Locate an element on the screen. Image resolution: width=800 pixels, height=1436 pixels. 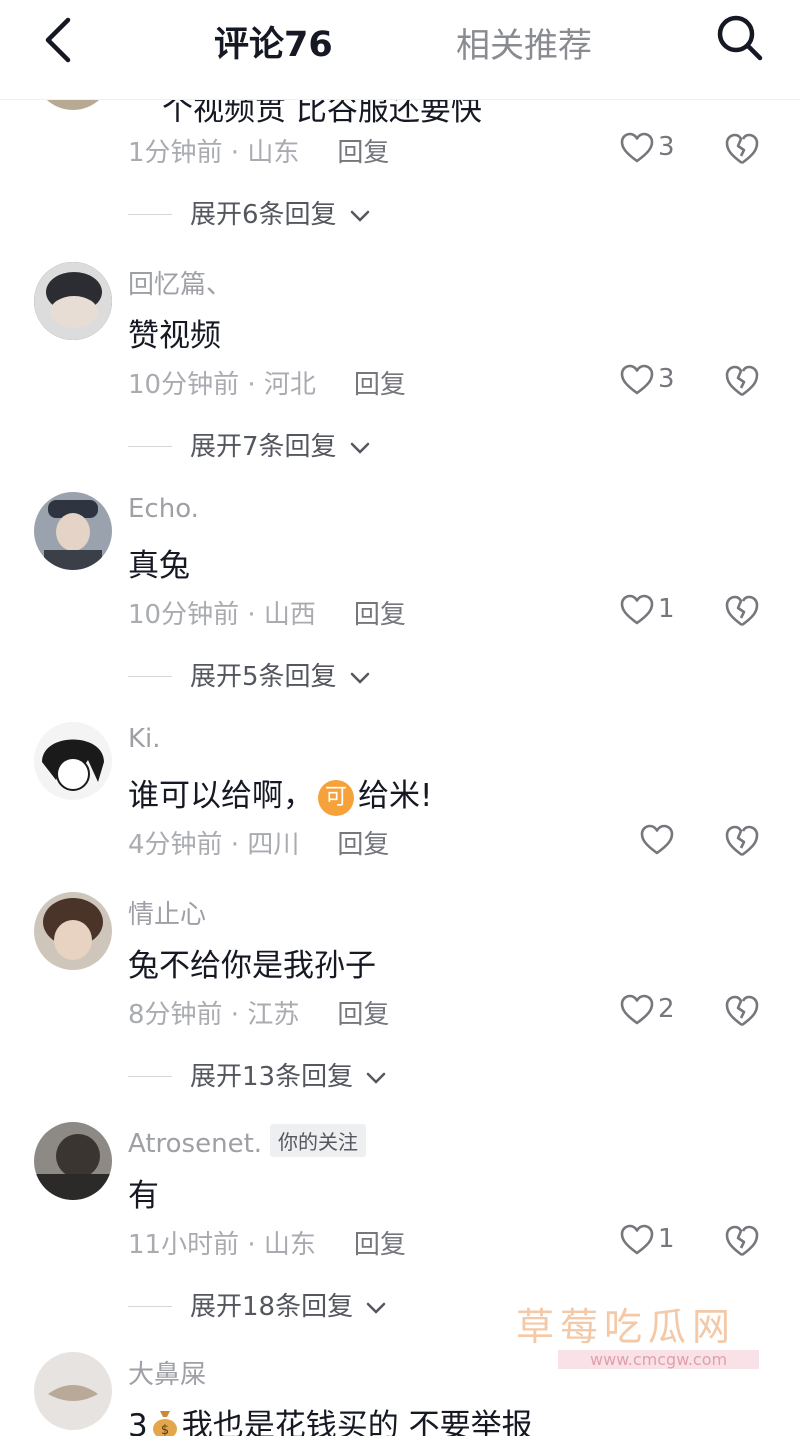
watermark-title: 草莓吃瓜网 is located at coordinates (626, 1327).